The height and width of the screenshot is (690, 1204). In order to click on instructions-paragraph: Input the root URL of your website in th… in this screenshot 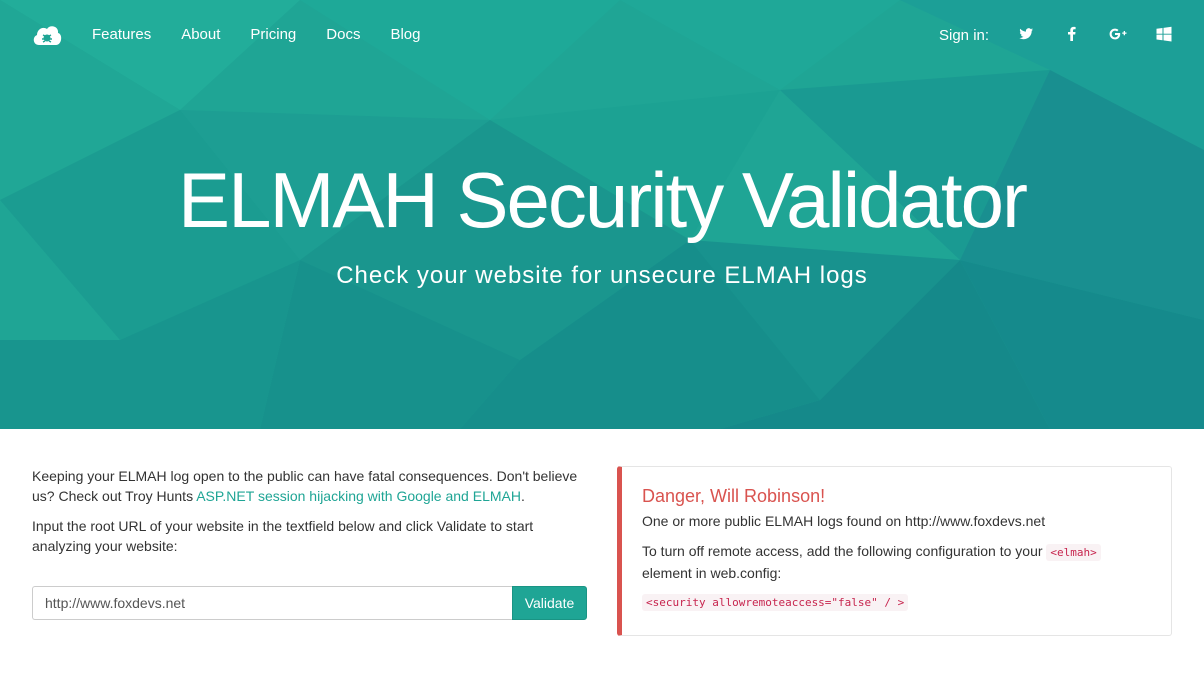, I will do `click(283, 536)`.